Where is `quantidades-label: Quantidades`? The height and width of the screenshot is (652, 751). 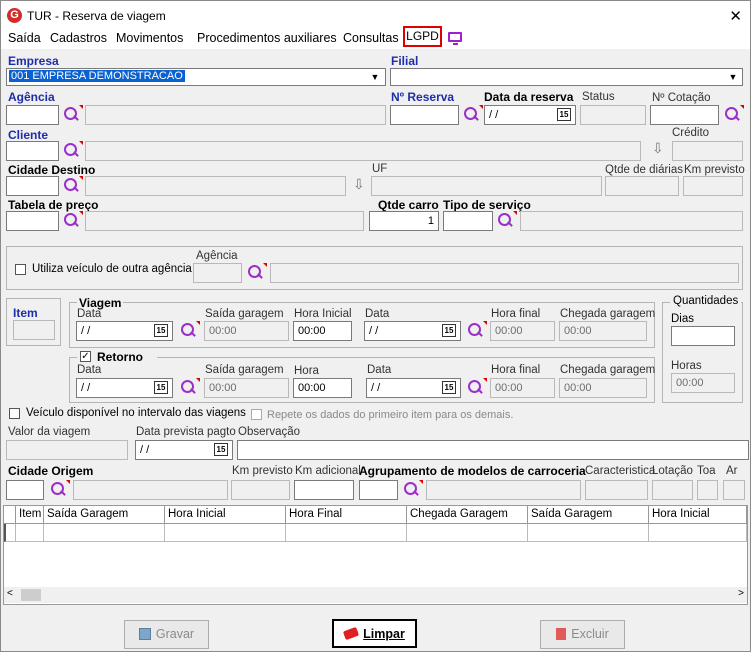
quantidades-label: Quantidades is located at coordinates (706, 301).